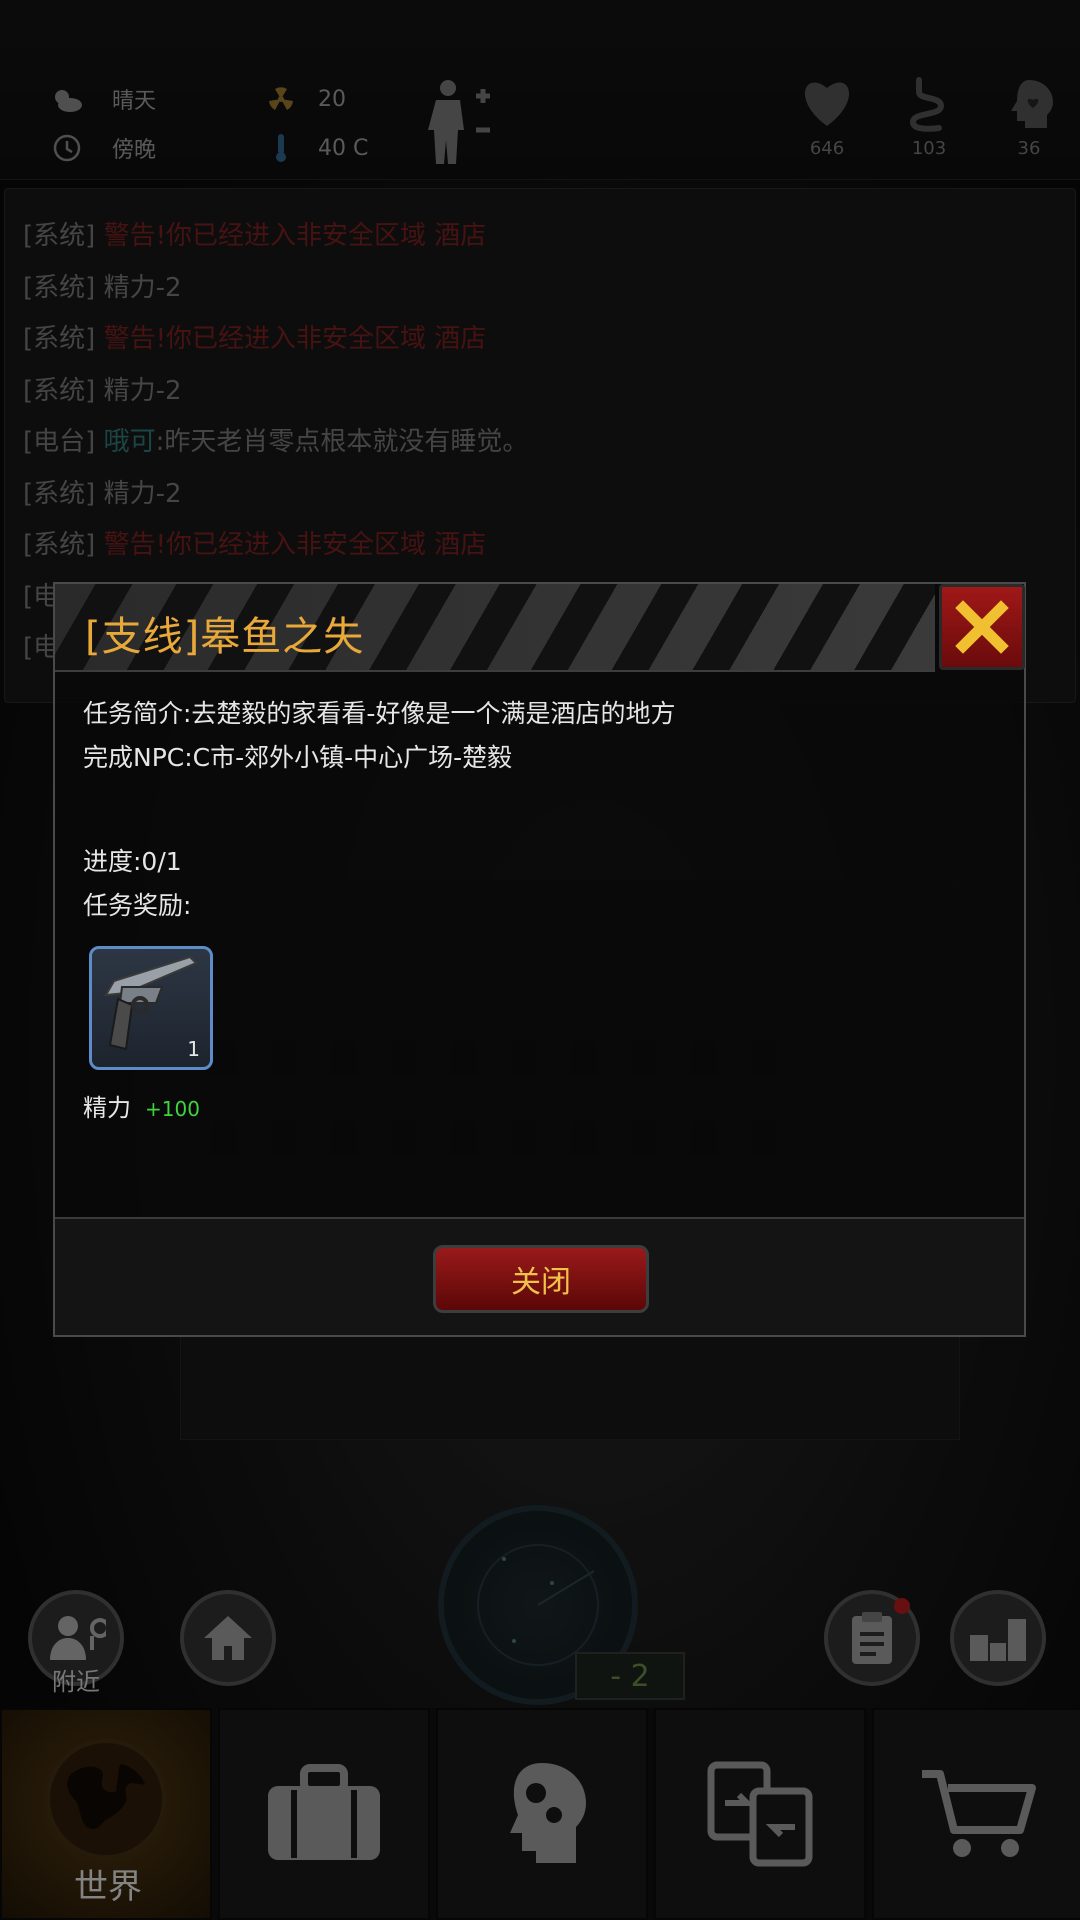  I want to click on reward-item-slot: 1, so click(151, 1008).